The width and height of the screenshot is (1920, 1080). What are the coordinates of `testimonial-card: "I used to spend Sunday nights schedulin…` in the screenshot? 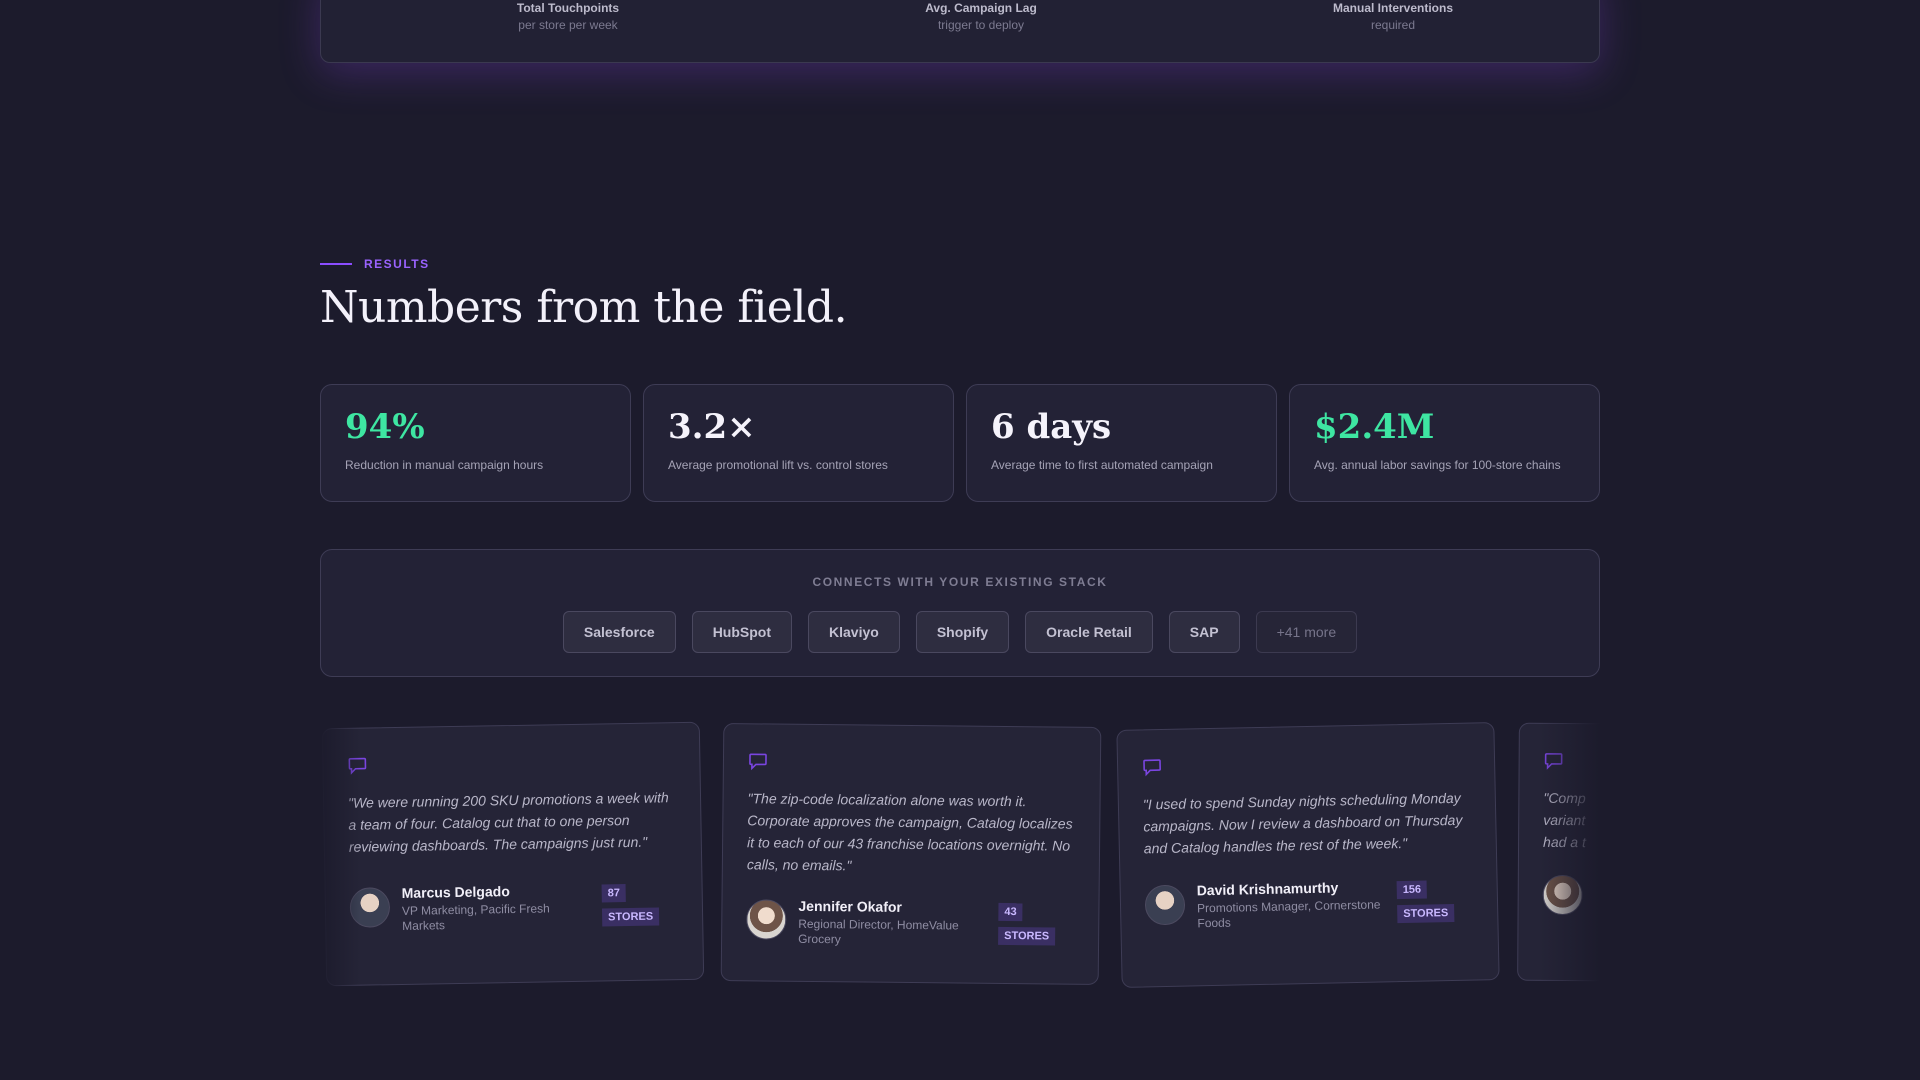 It's located at (1308, 855).